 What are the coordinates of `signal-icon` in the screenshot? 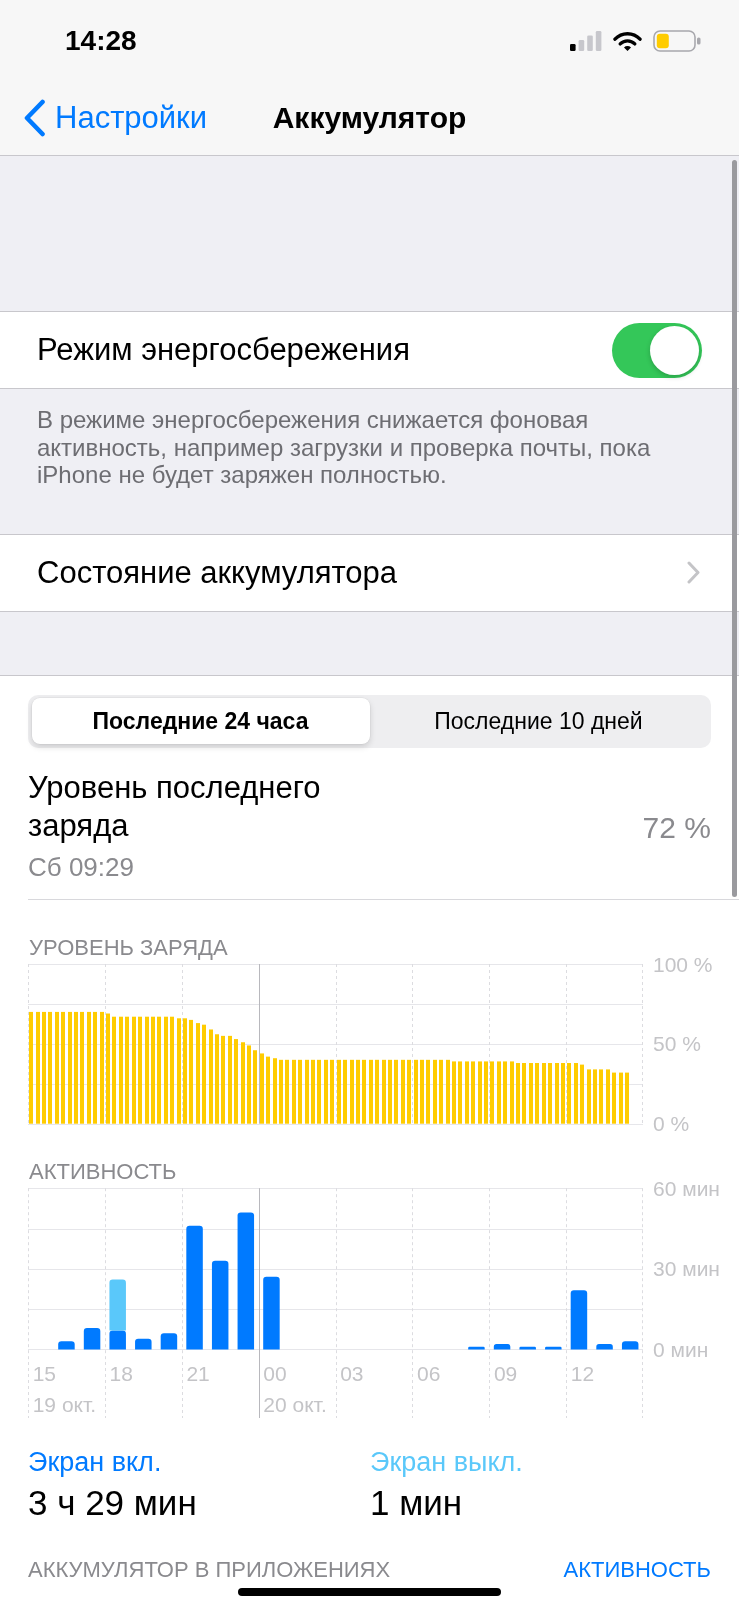 It's located at (586, 40).